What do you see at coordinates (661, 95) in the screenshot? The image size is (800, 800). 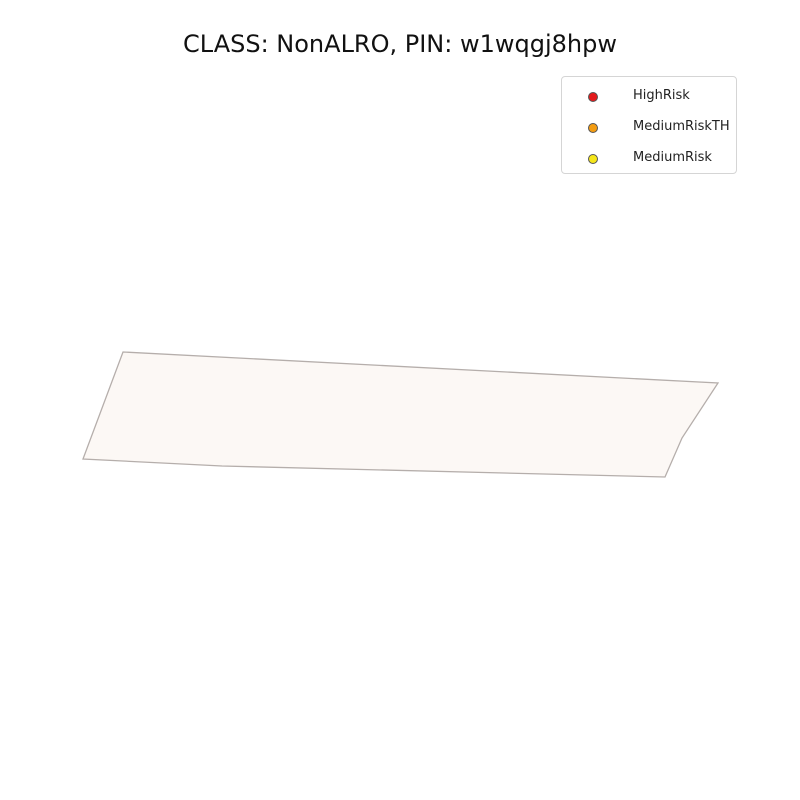 I see `legend-label-highrisk: HighRisk` at bounding box center [661, 95].